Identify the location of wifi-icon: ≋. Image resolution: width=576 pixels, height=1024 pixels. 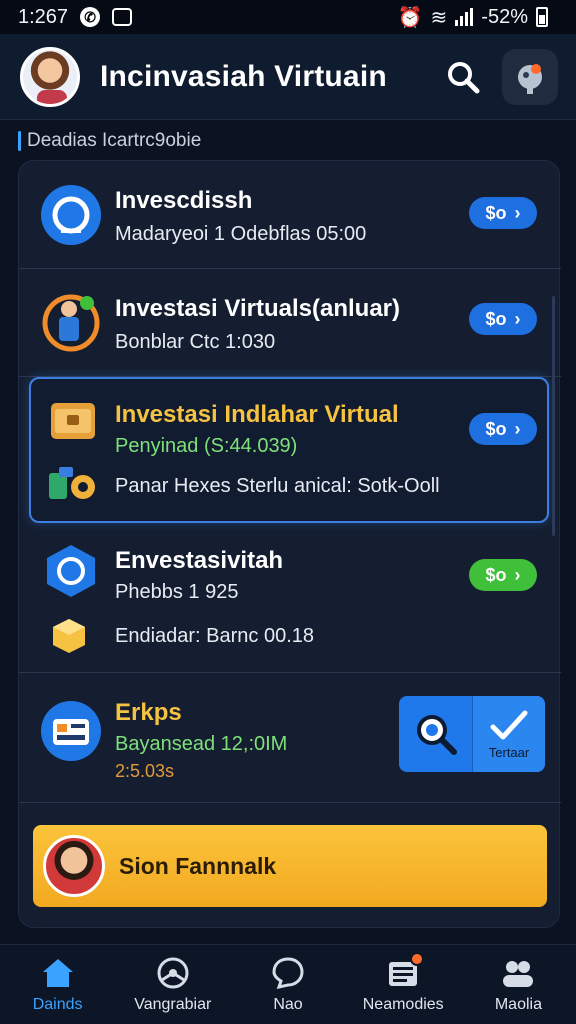
(439, 17).